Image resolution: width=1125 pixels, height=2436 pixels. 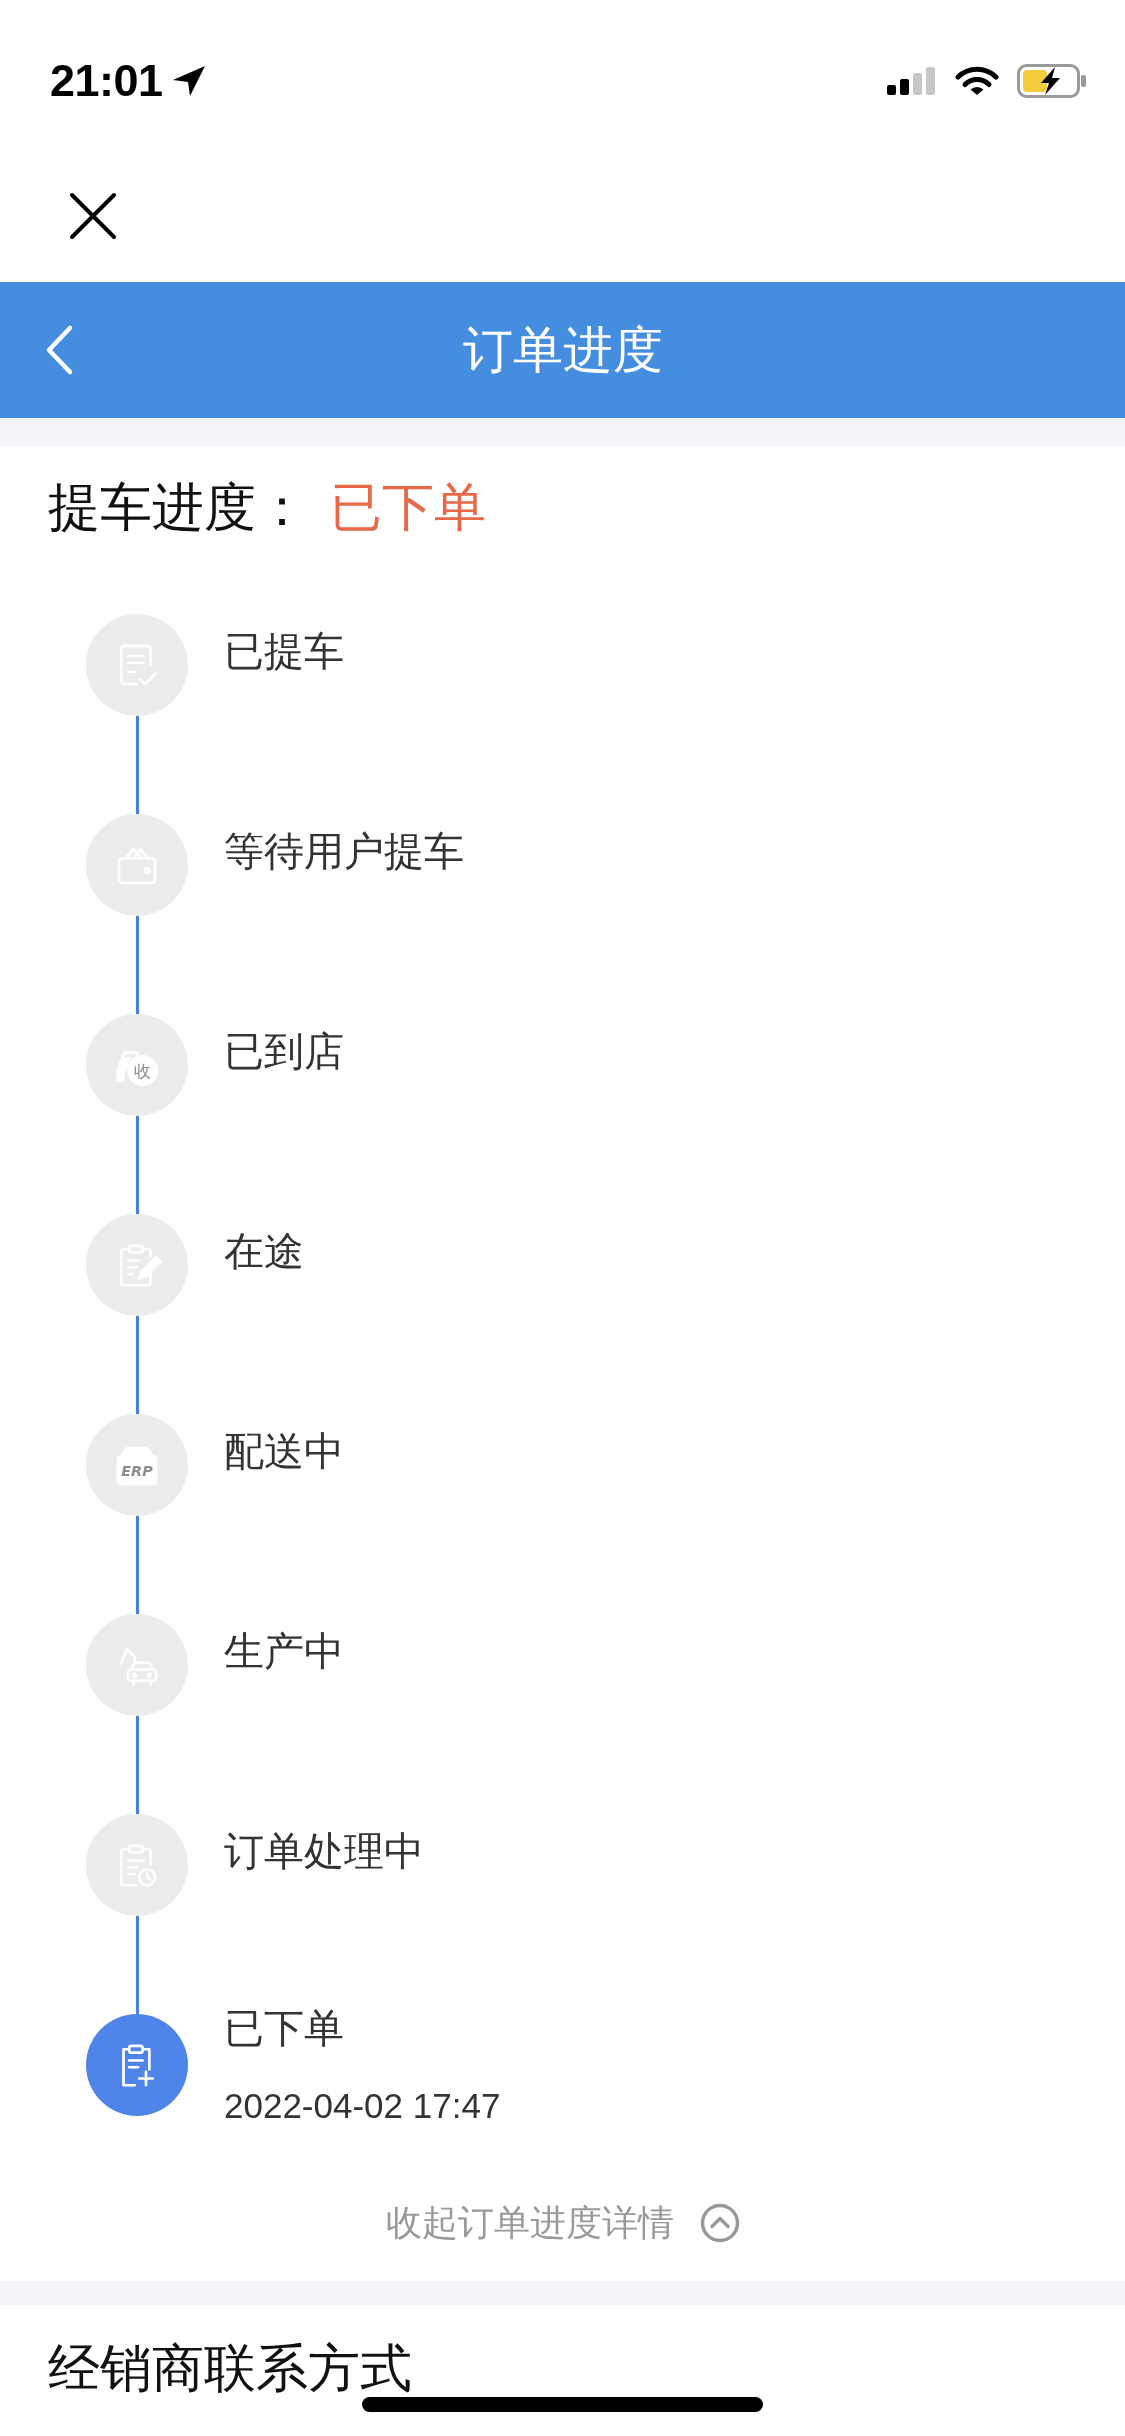 What do you see at coordinates (137, 1465) in the screenshot?
I see `box-icon: ERP` at bounding box center [137, 1465].